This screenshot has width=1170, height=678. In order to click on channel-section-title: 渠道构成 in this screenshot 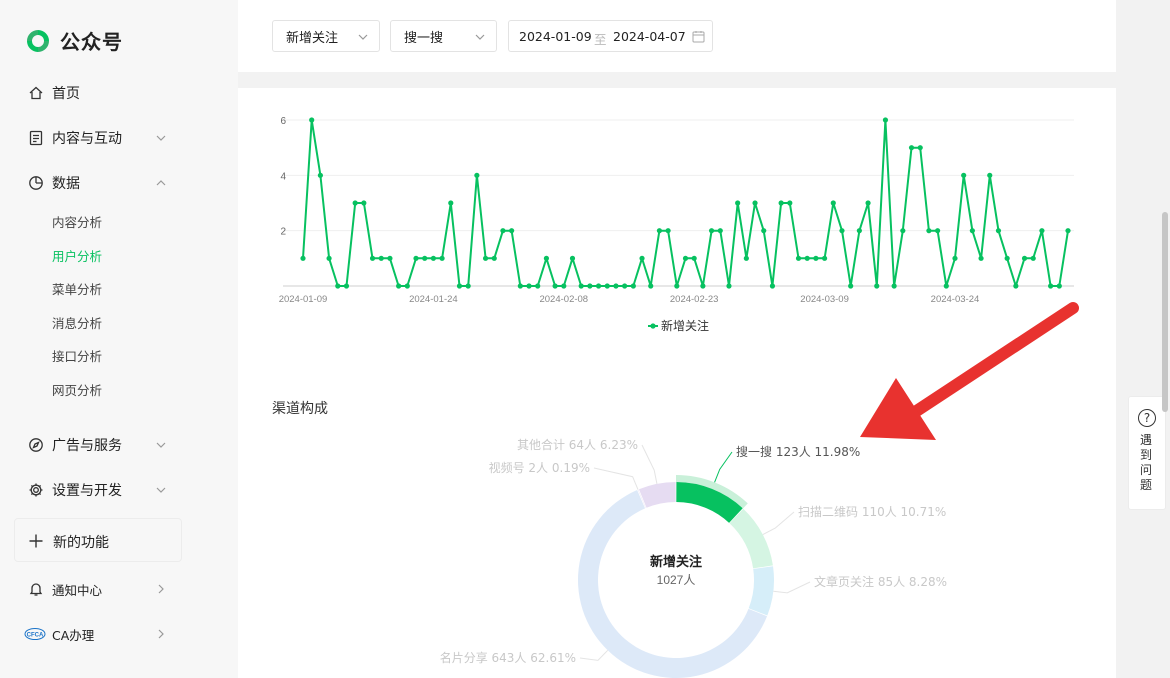, I will do `click(300, 409)`.